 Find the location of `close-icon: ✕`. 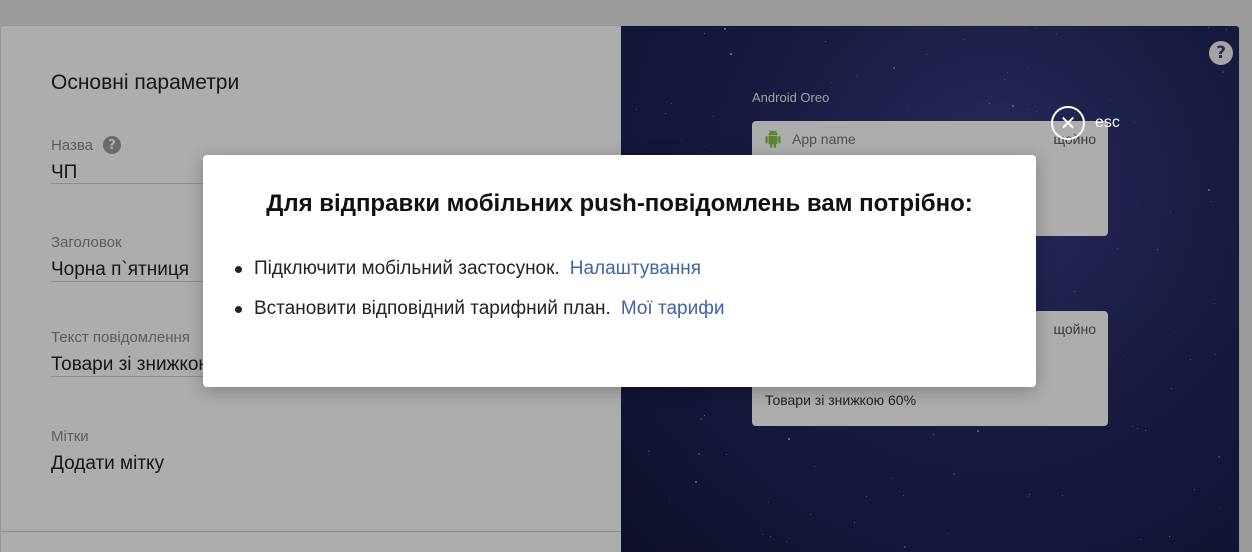

close-icon: ✕ is located at coordinates (1068, 123).